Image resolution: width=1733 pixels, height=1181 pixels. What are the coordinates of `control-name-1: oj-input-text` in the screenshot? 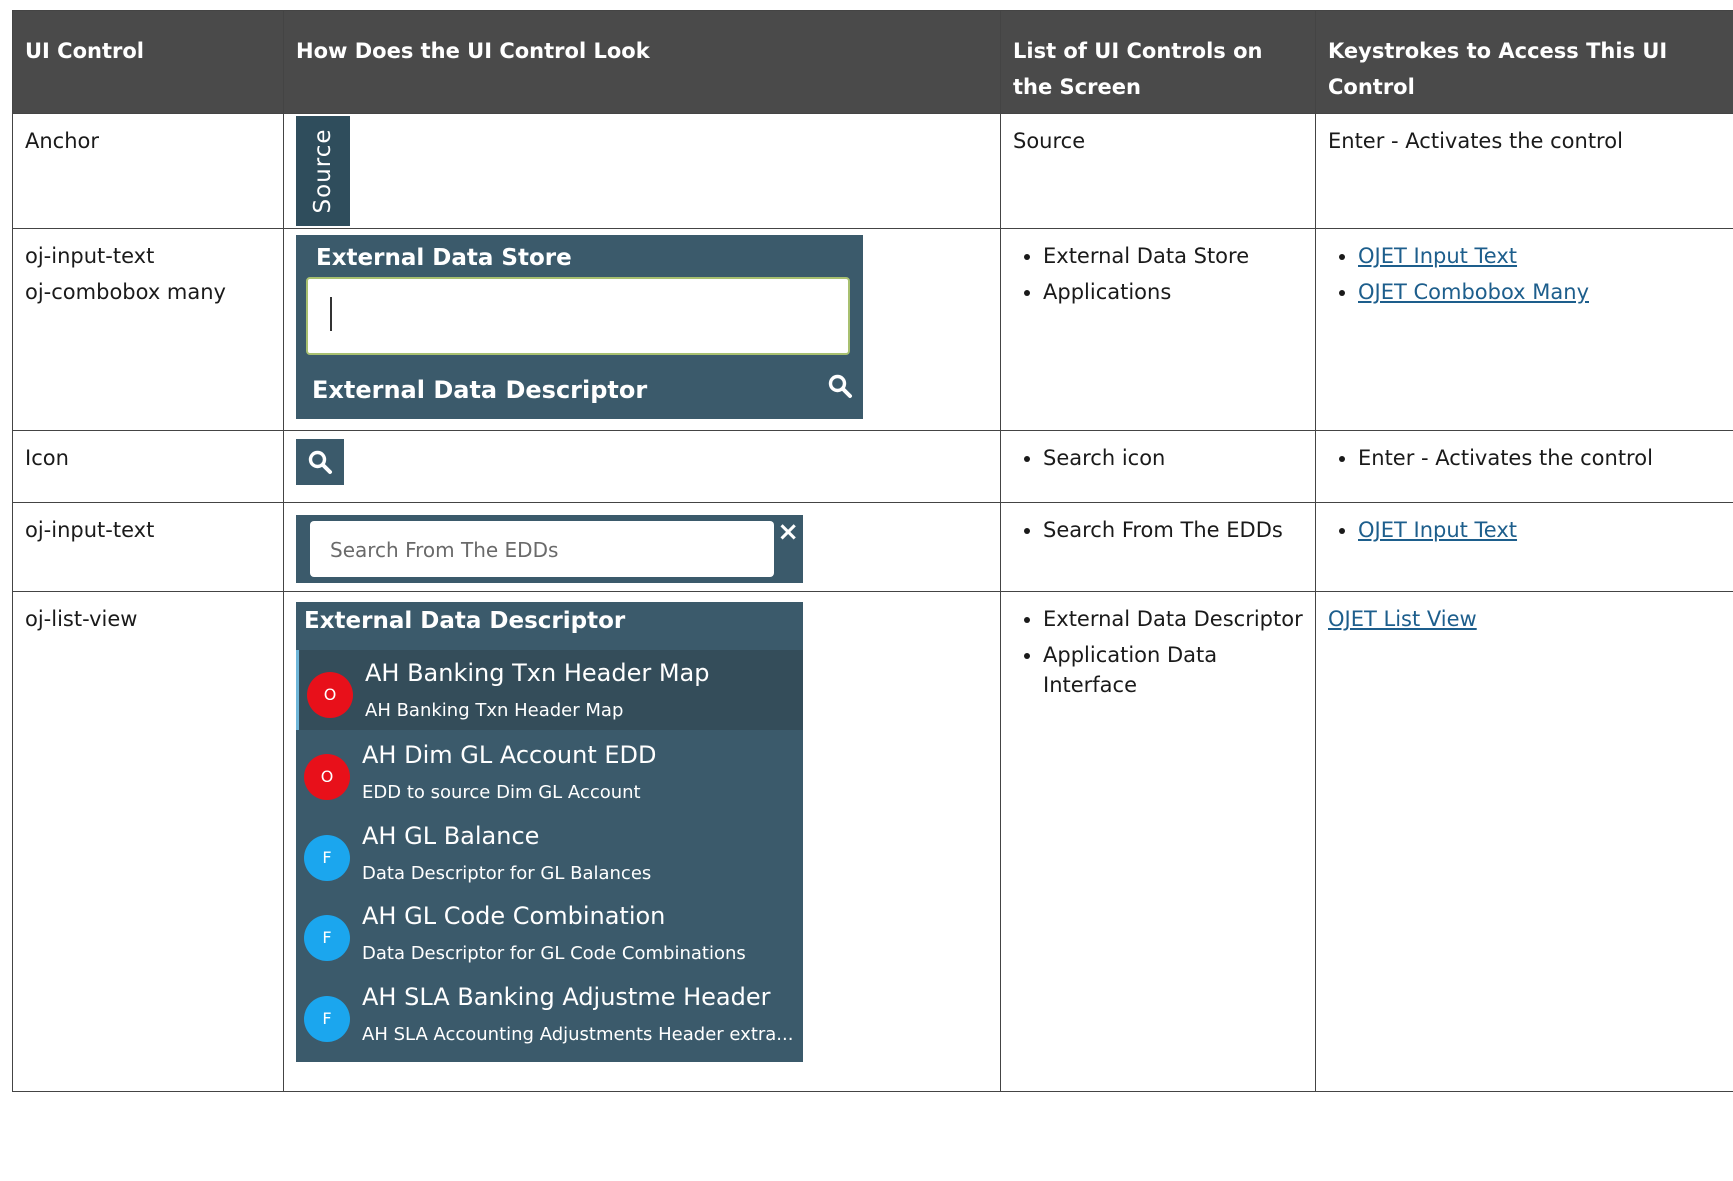 It's located at (90, 256).